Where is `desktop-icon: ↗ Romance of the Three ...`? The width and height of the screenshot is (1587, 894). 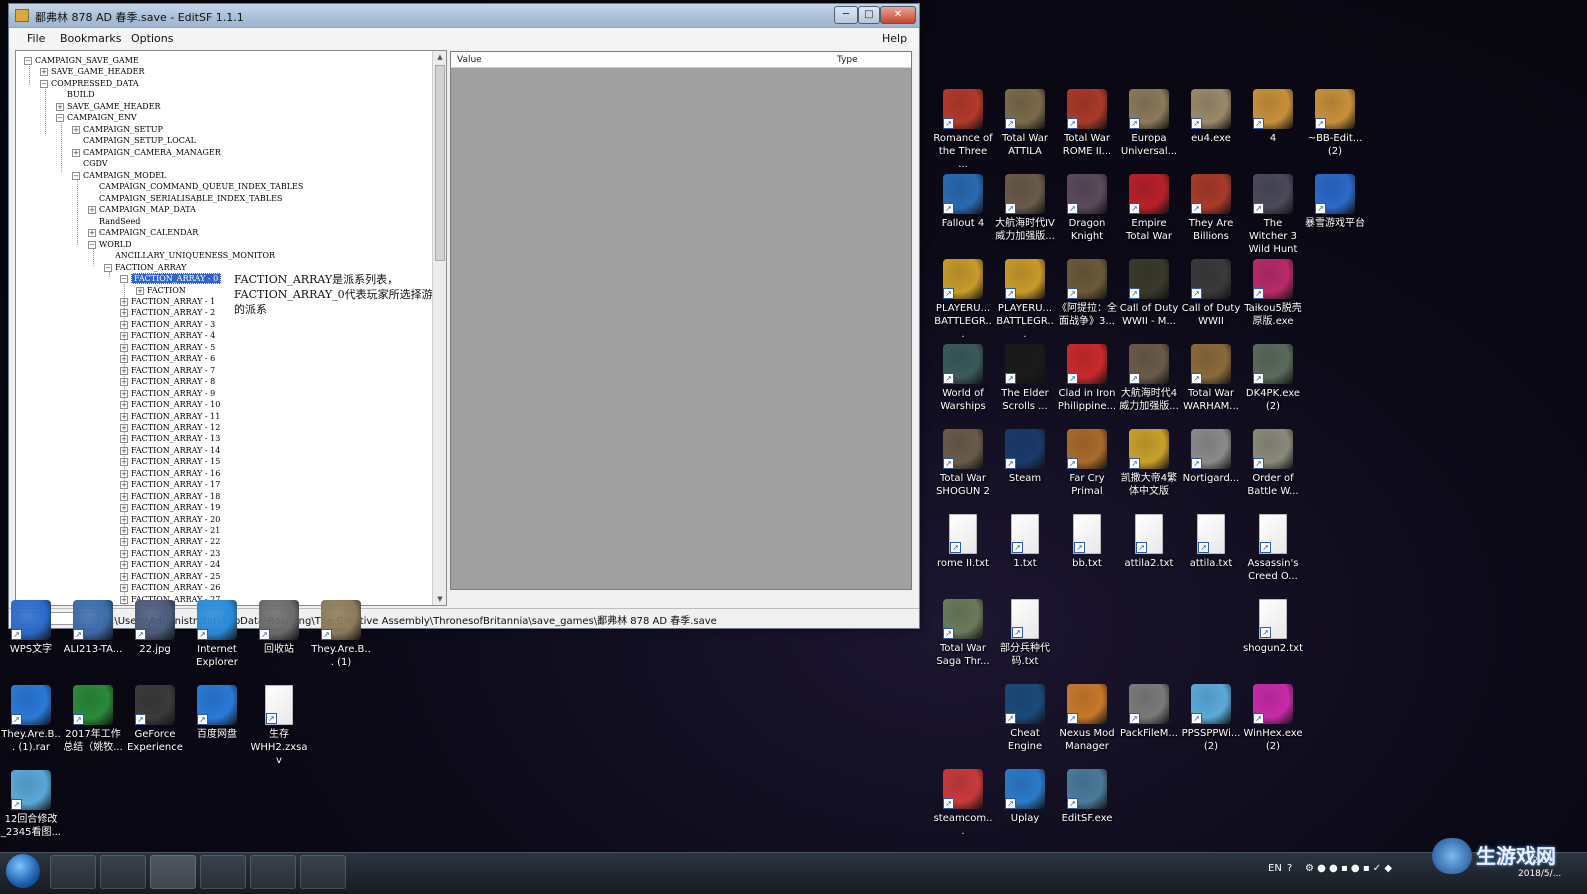
desktop-icon: ↗ Romance of the Three ... is located at coordinates (963, 130).